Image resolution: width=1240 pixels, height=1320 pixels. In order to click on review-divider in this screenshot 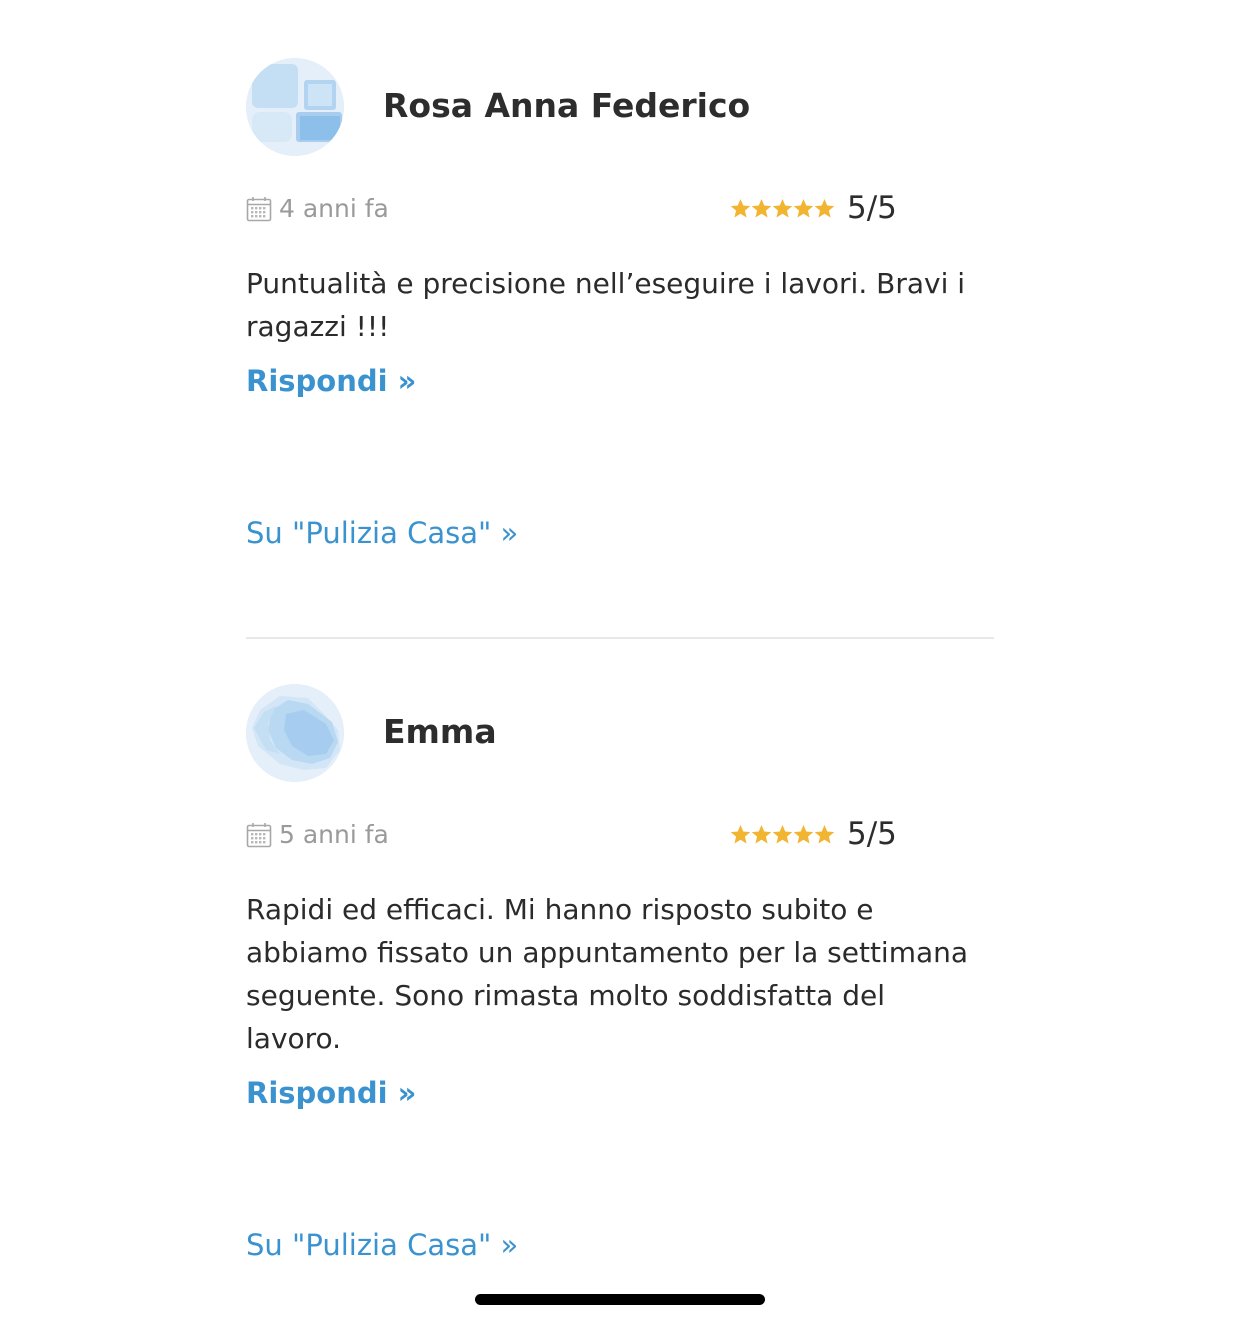, I will do `click(620, 638)`.